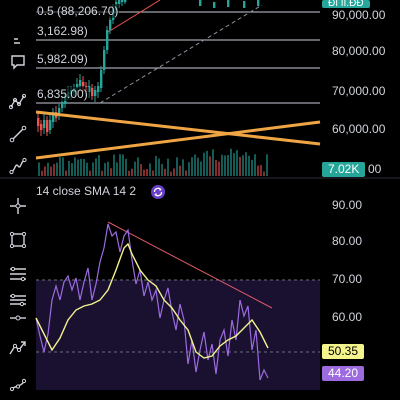  I want to click on price-badge-top: ĐĨ ĨĨ.ĐĐ, so click(346, 4).